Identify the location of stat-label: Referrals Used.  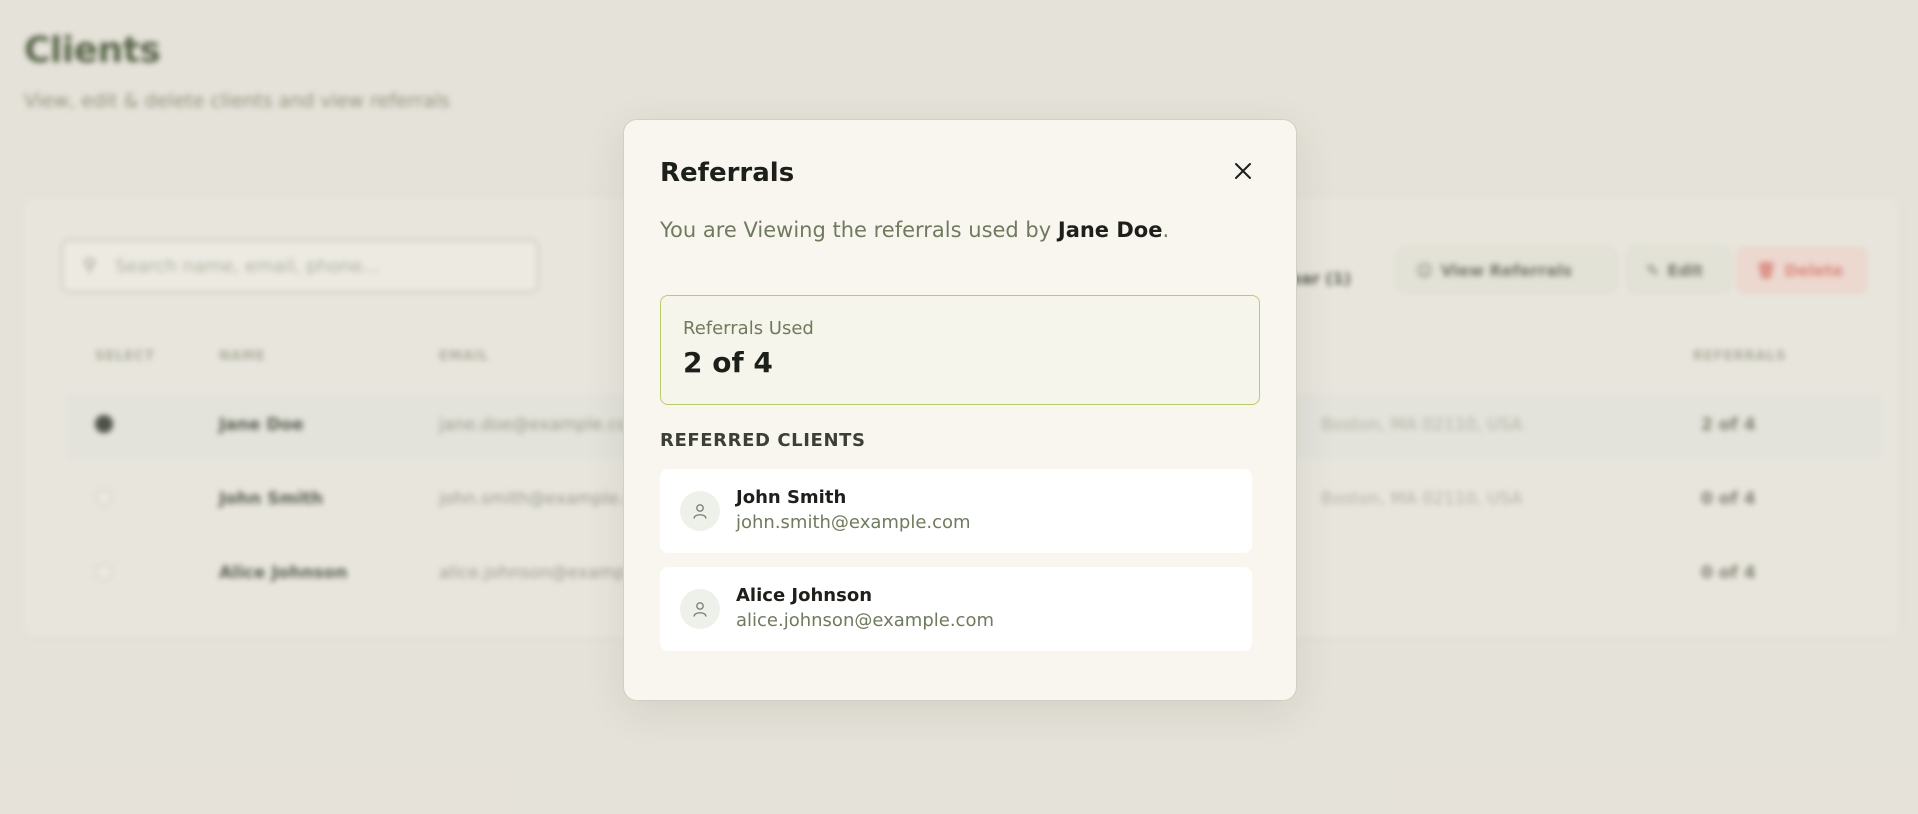
(748, 328).